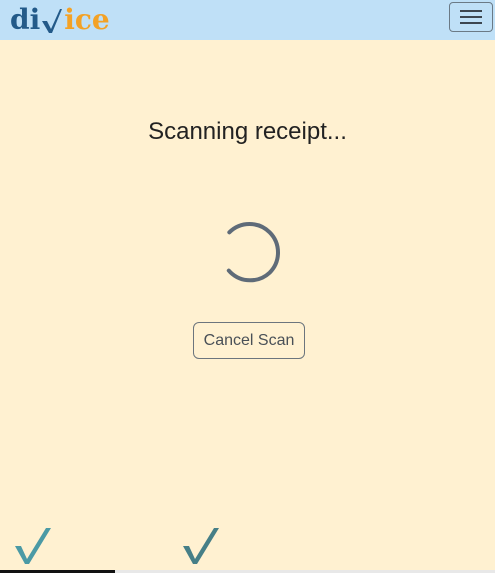  I want to click on brand-logo: di ice, so click(60, 20).